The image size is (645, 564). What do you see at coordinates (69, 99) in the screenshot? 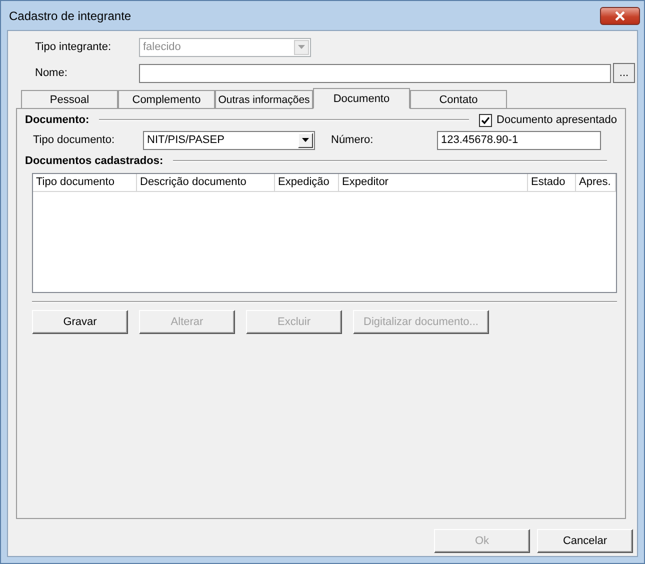
I see `tab: Pessoal` at bounding box center [69, 99].